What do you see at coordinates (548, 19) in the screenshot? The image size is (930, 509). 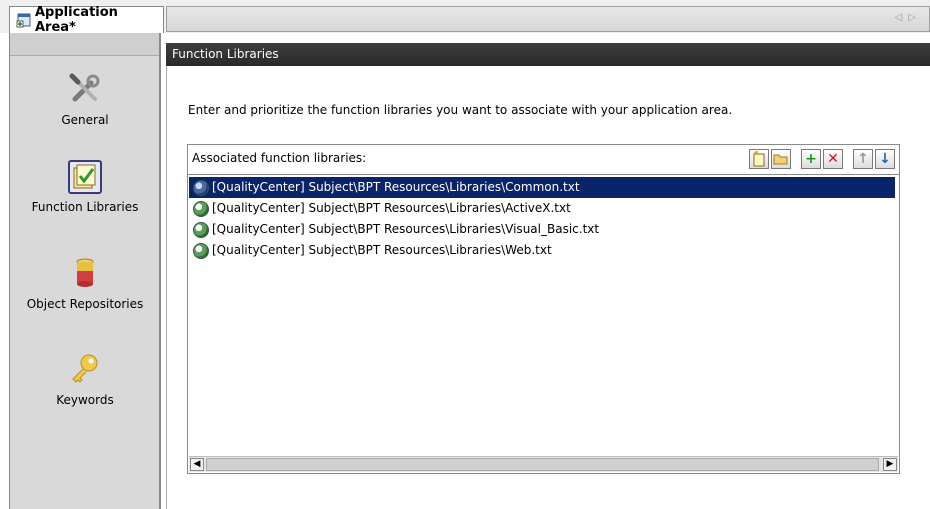 I see `tab-strip-background` at bounding box center [548, 19].